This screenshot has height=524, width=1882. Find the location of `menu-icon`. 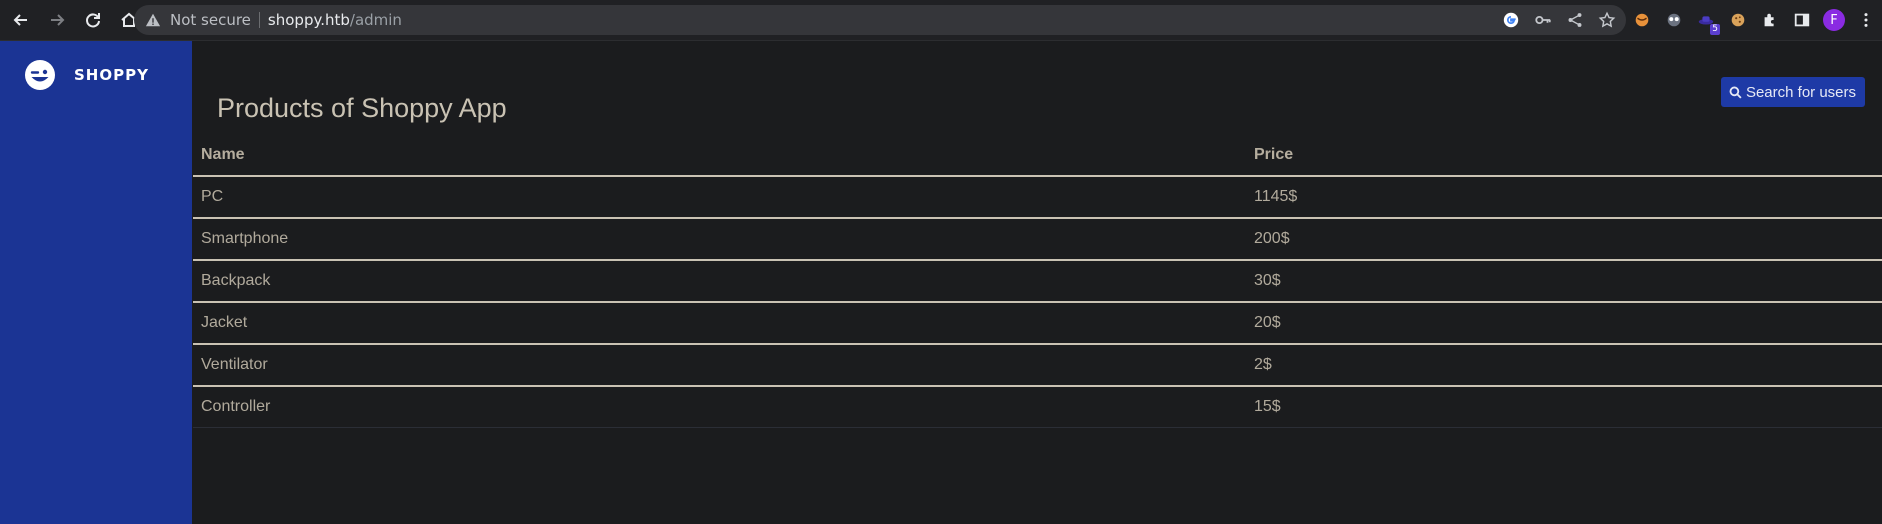

menu-icon is located at coordinates (1866, 20).